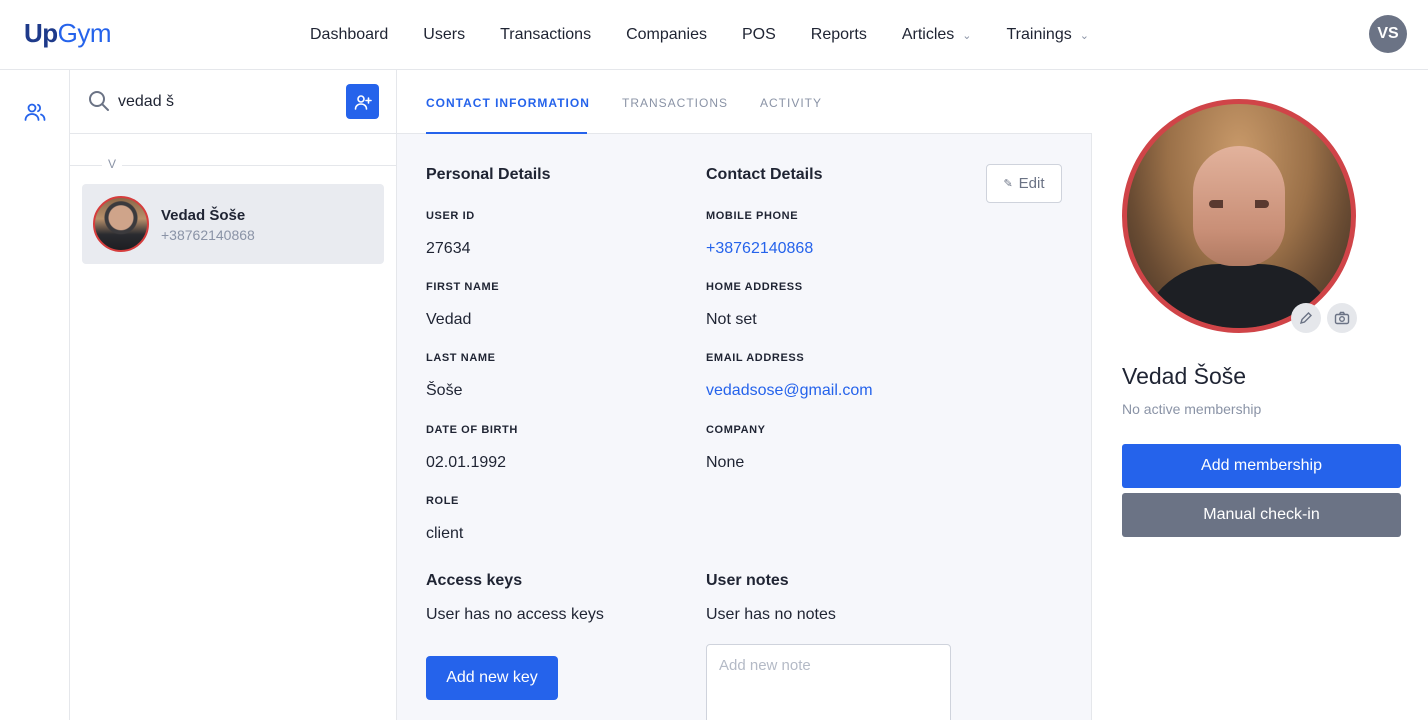 This screenshot has width=1428, height=720. What do you see at coordinates (448, 248) in the screenshot?
I see `user-id-value: 27634` at bounding box center [448, 248].